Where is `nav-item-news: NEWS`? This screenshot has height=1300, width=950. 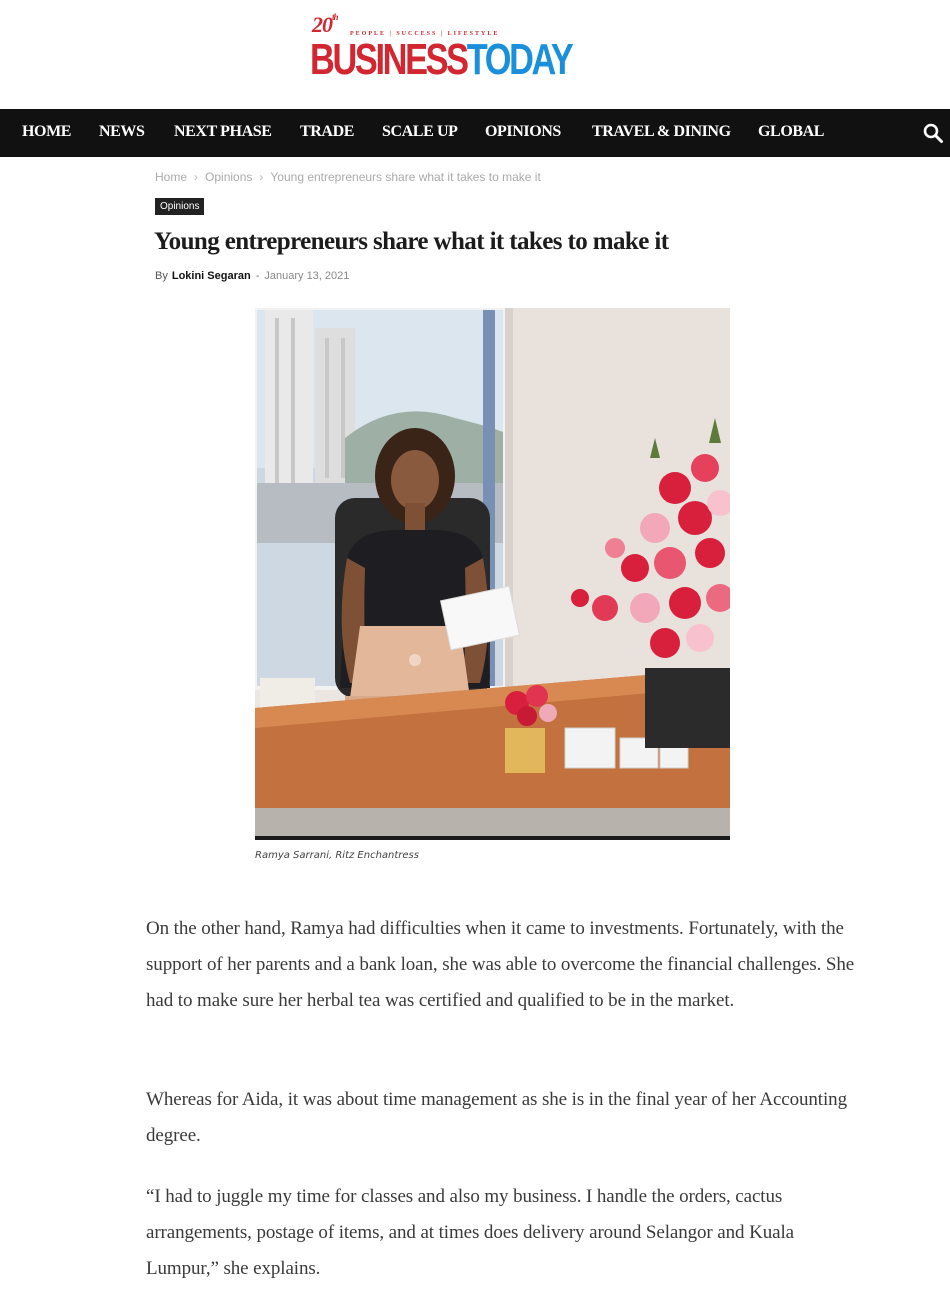
nav-item-news: NEWS is located at coordinates (122, 133).